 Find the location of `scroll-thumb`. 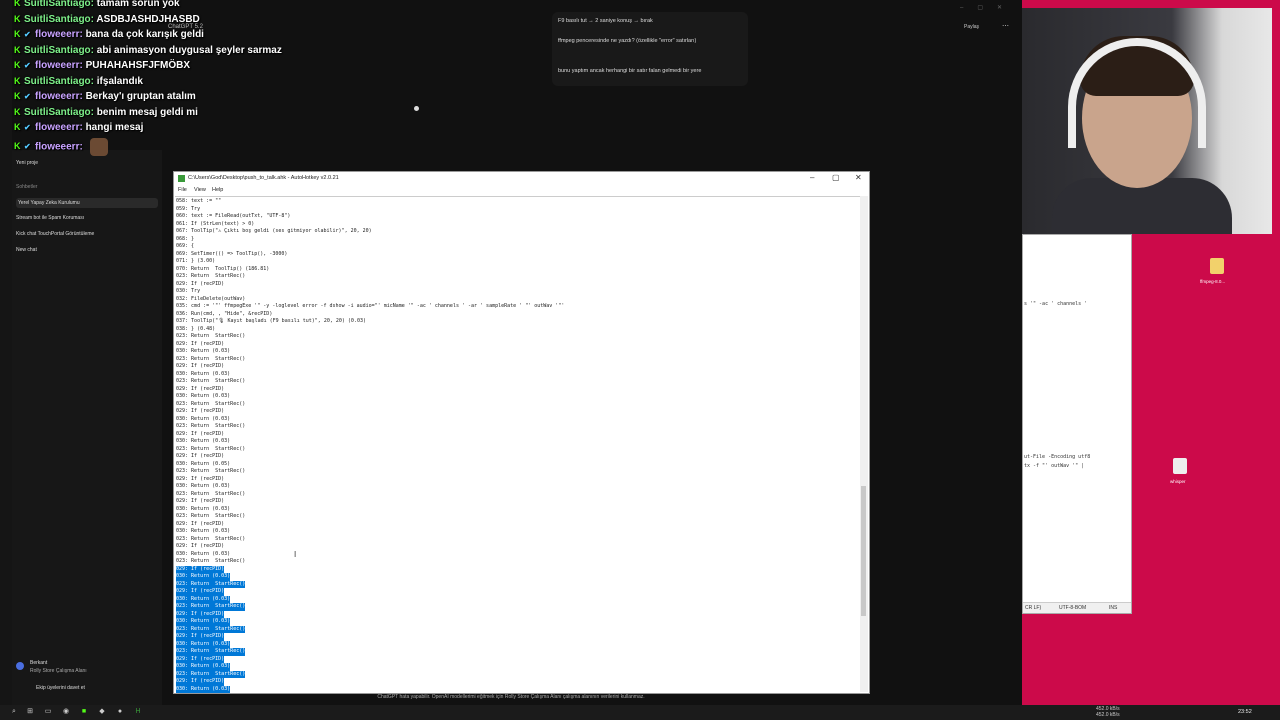

scroll-thumb is located at coordinates (863, 551).